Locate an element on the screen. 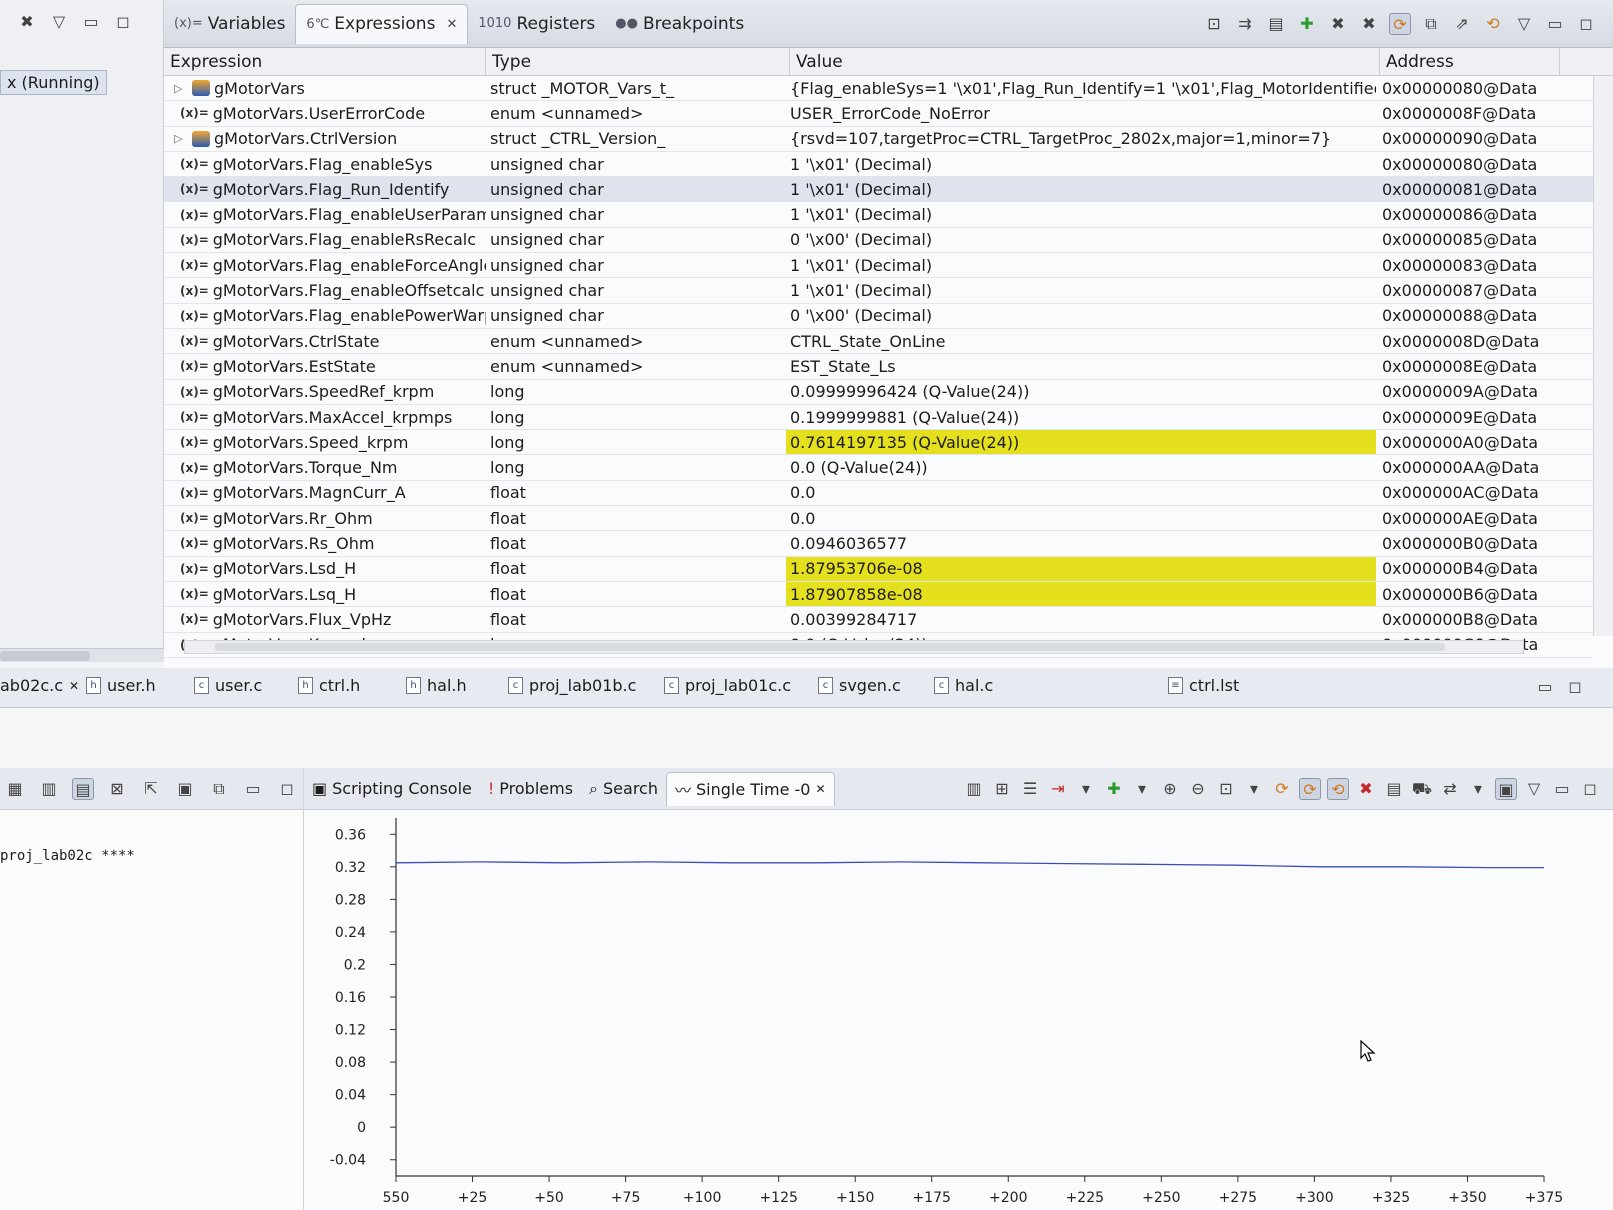 This screenshot has height=1210, width=1613. header-value: Value is located at coordinates (1085, 61).